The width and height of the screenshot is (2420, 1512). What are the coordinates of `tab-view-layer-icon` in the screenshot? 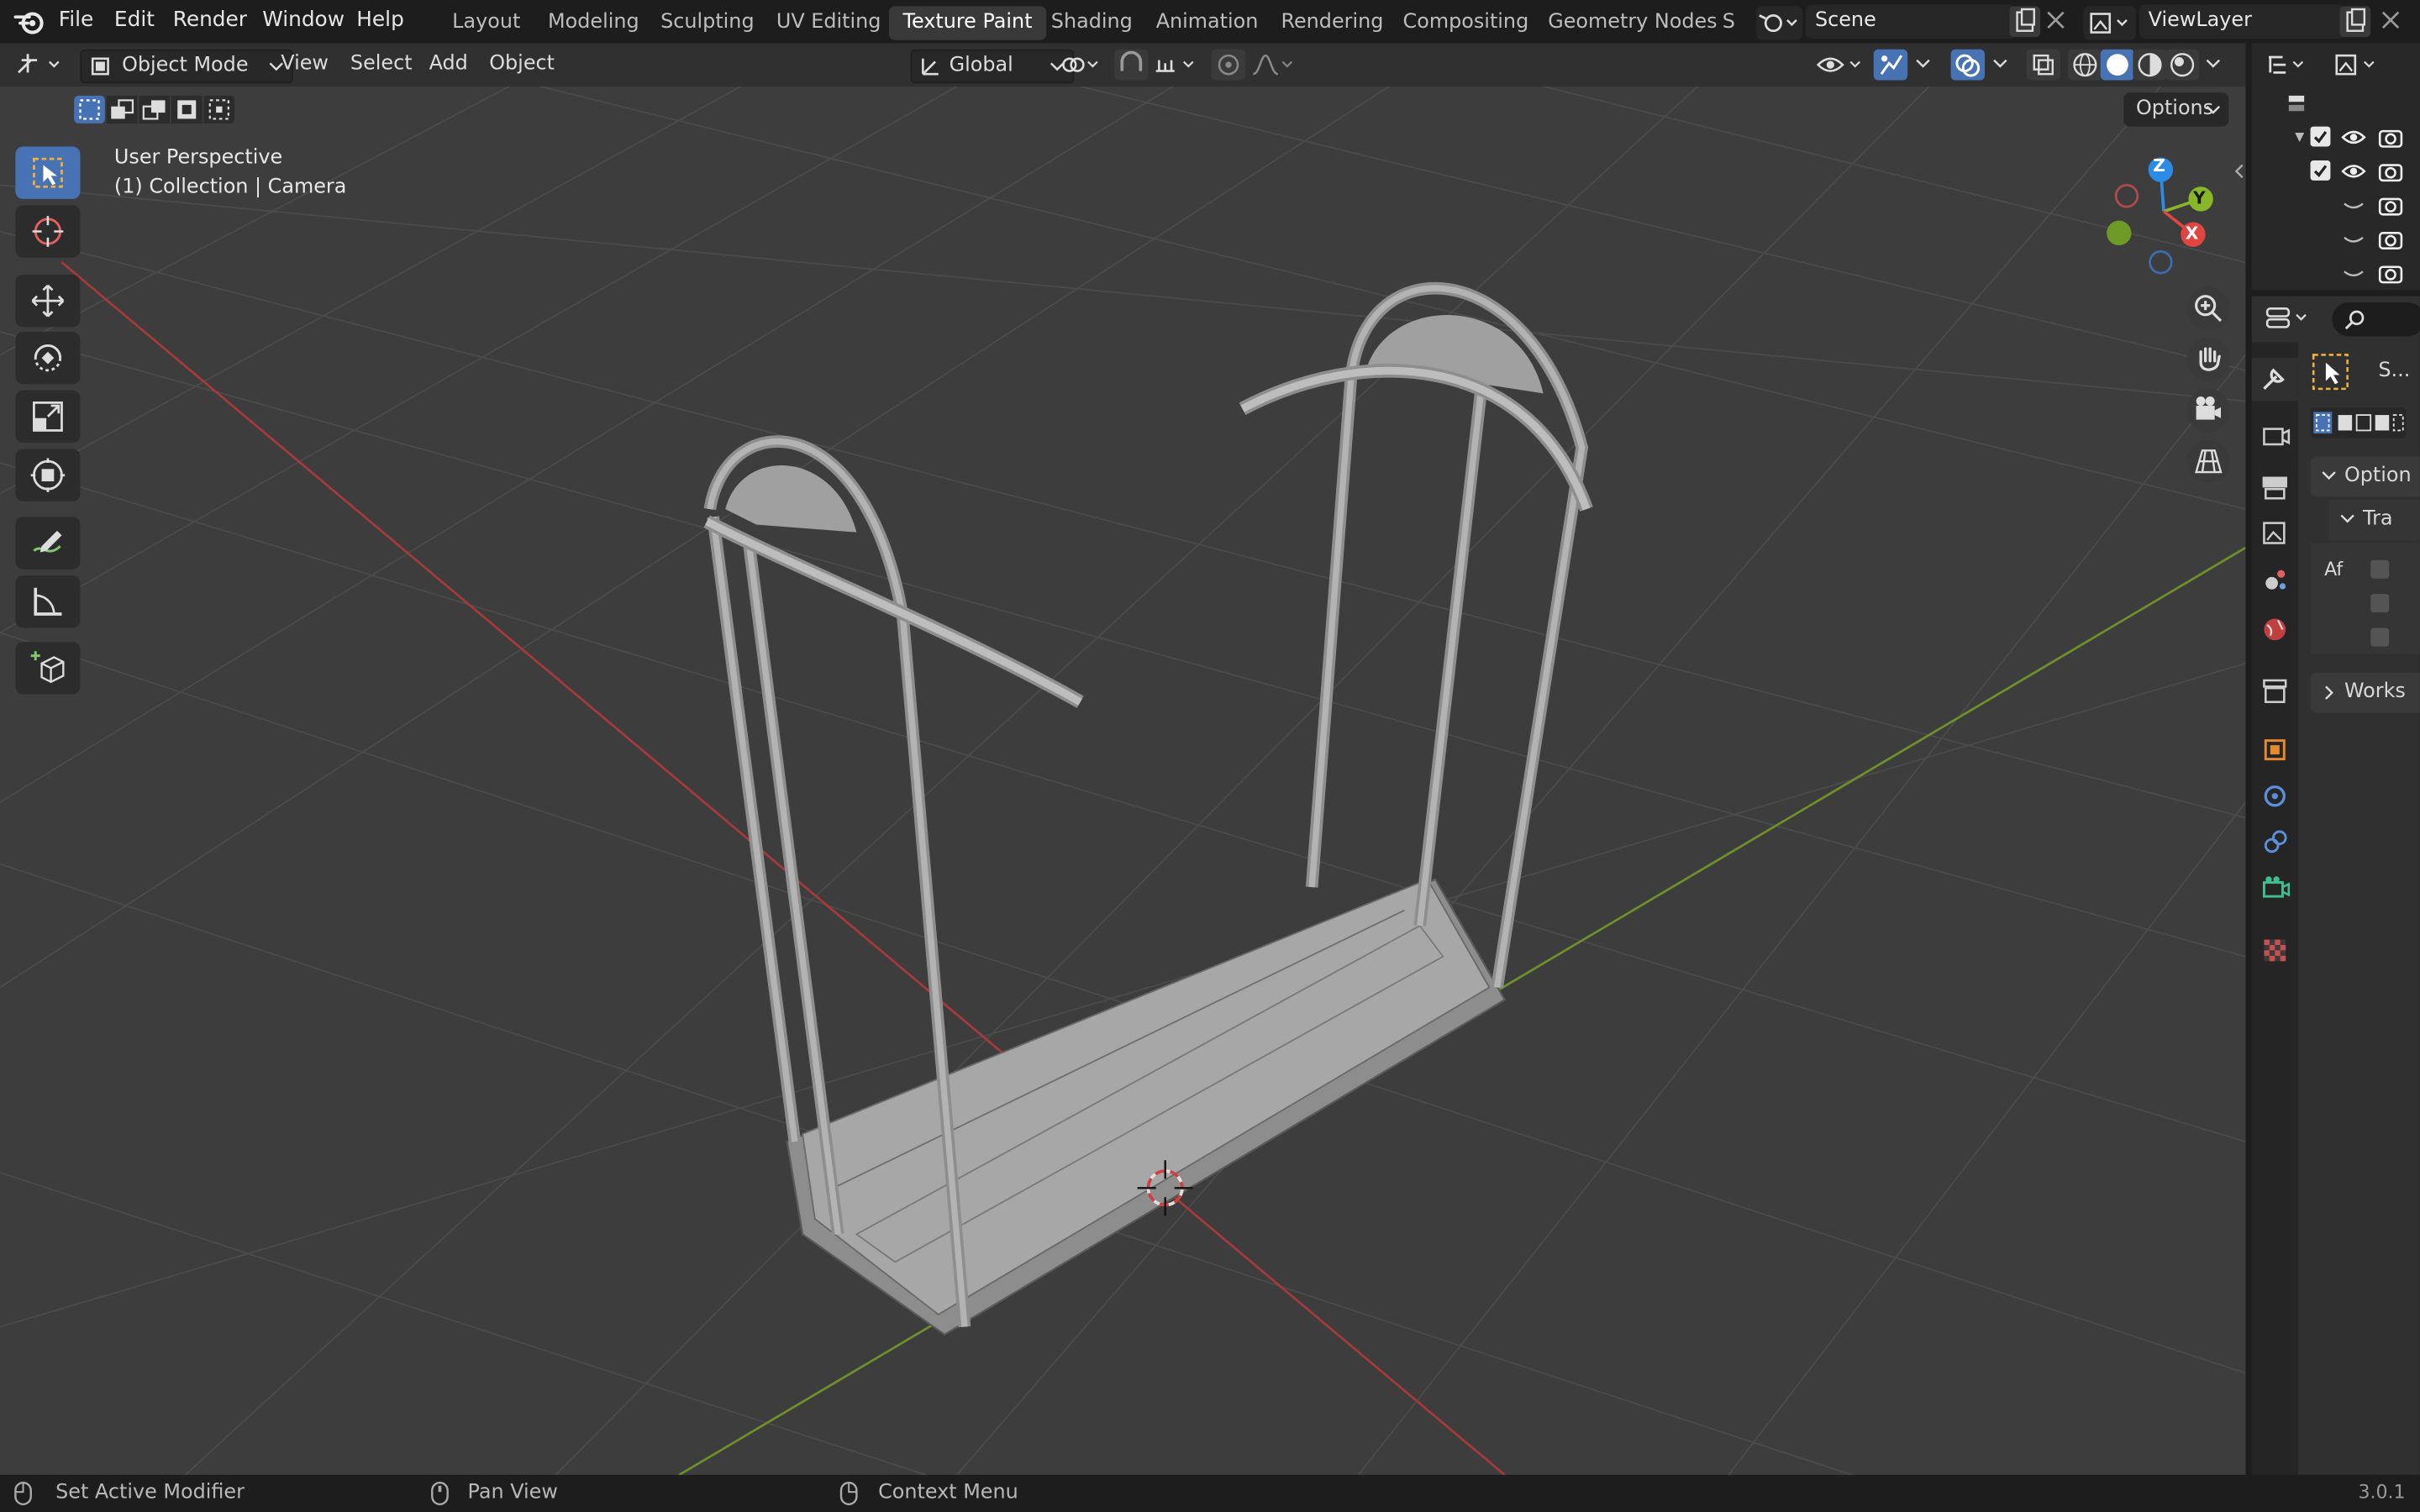 It's located at (2275, 536).